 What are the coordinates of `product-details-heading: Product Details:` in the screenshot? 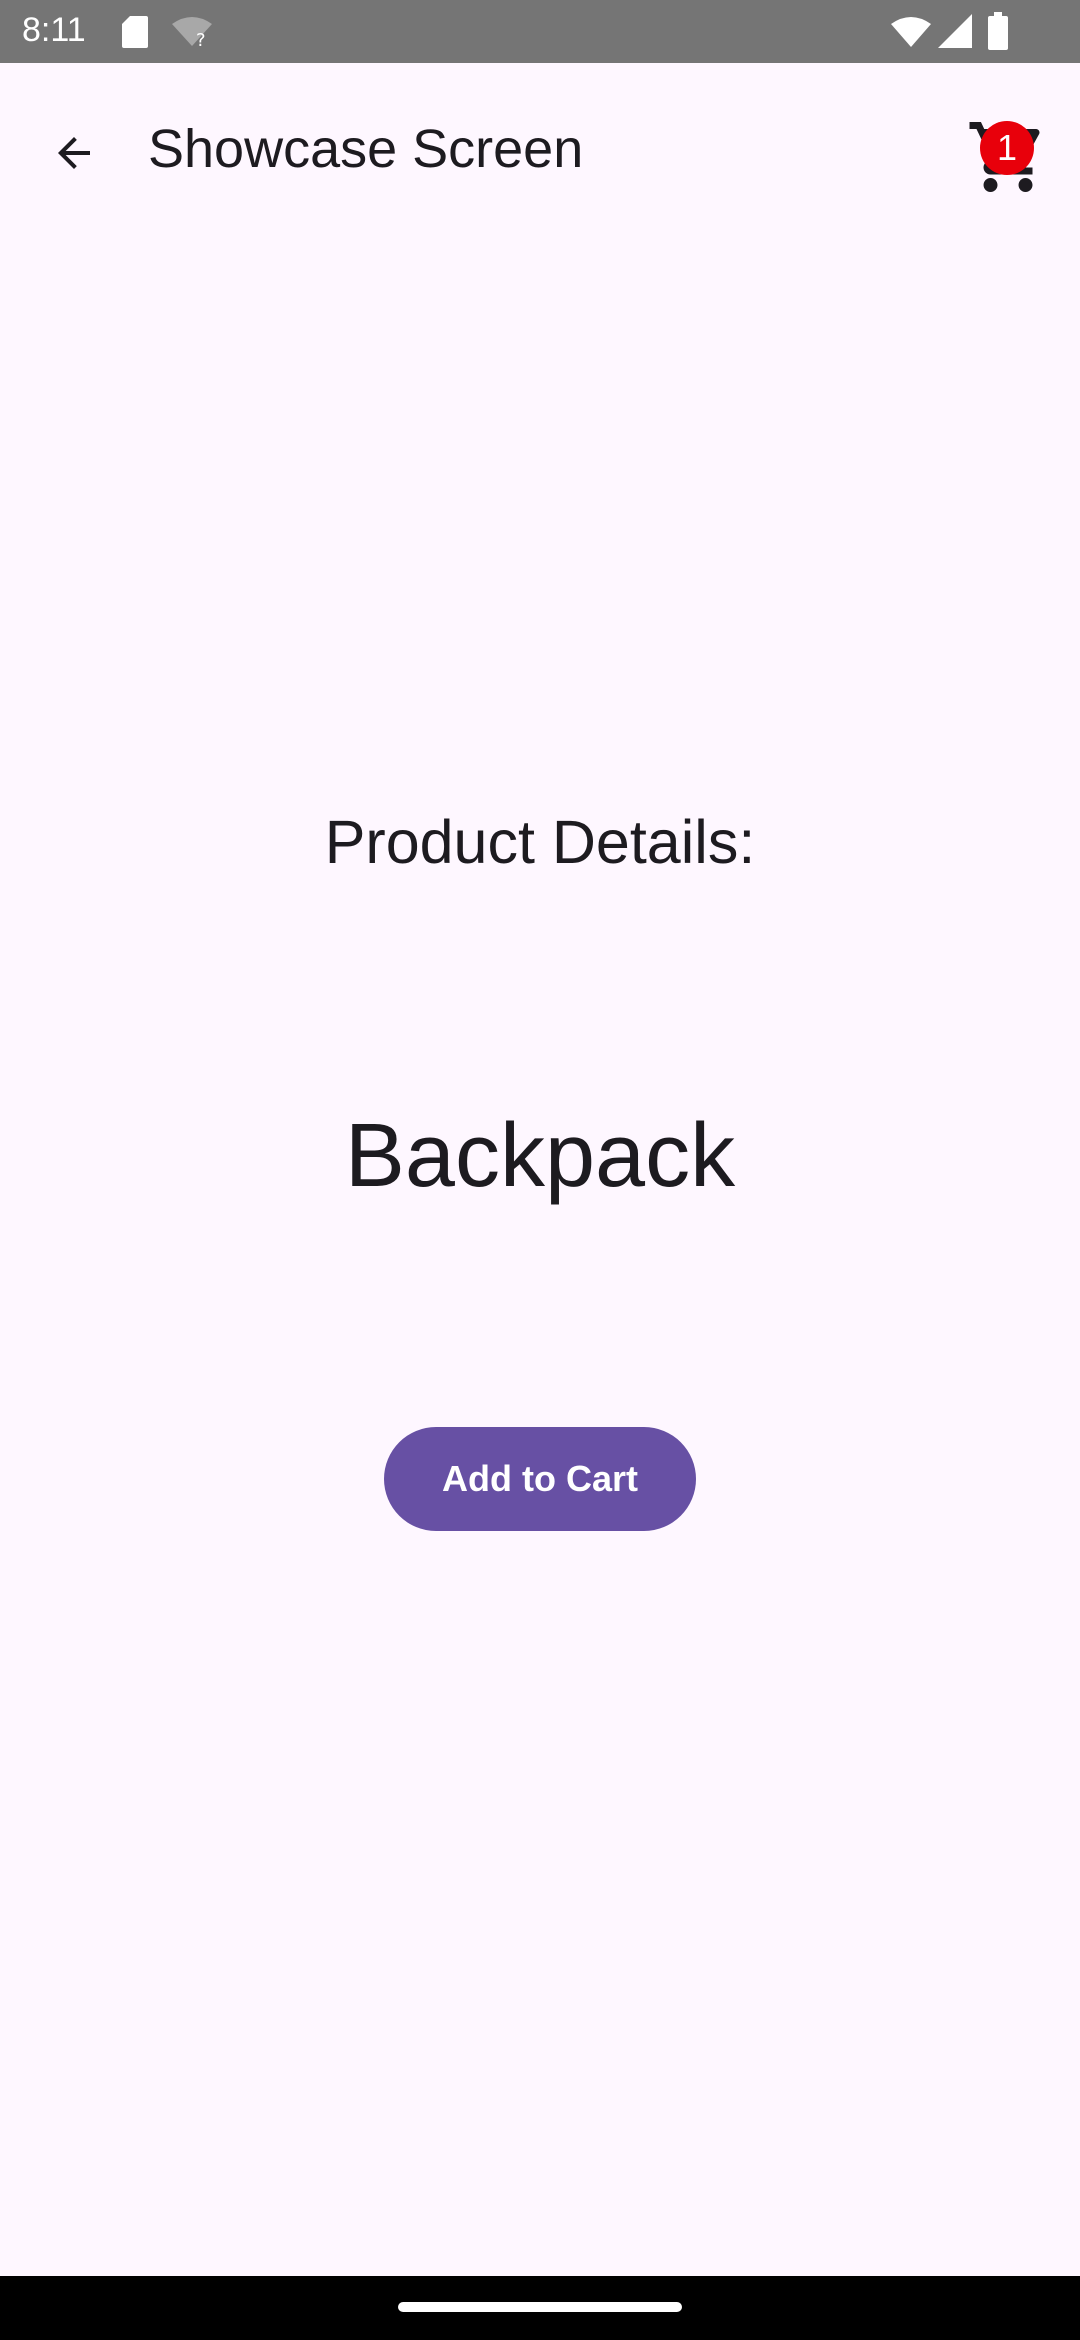 It's located at (540, 842).